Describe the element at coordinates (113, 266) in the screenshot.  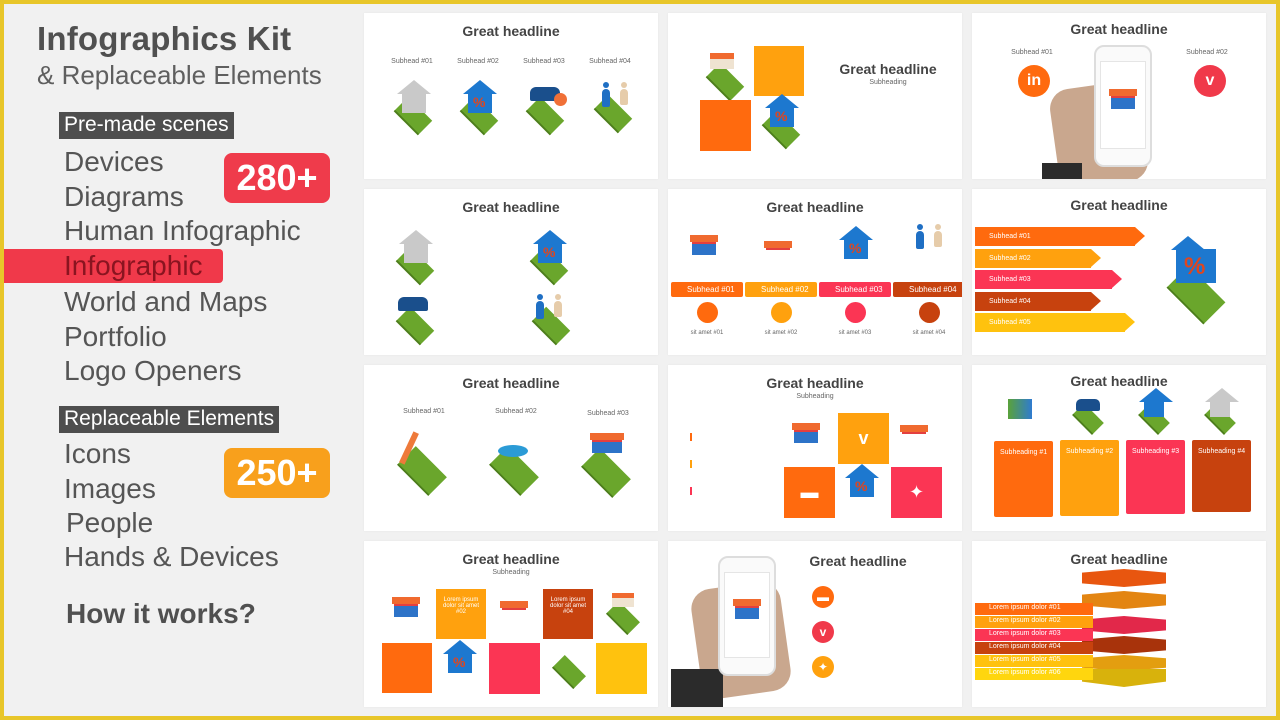
I see `menu-item-infographic: Infographic` at that location.